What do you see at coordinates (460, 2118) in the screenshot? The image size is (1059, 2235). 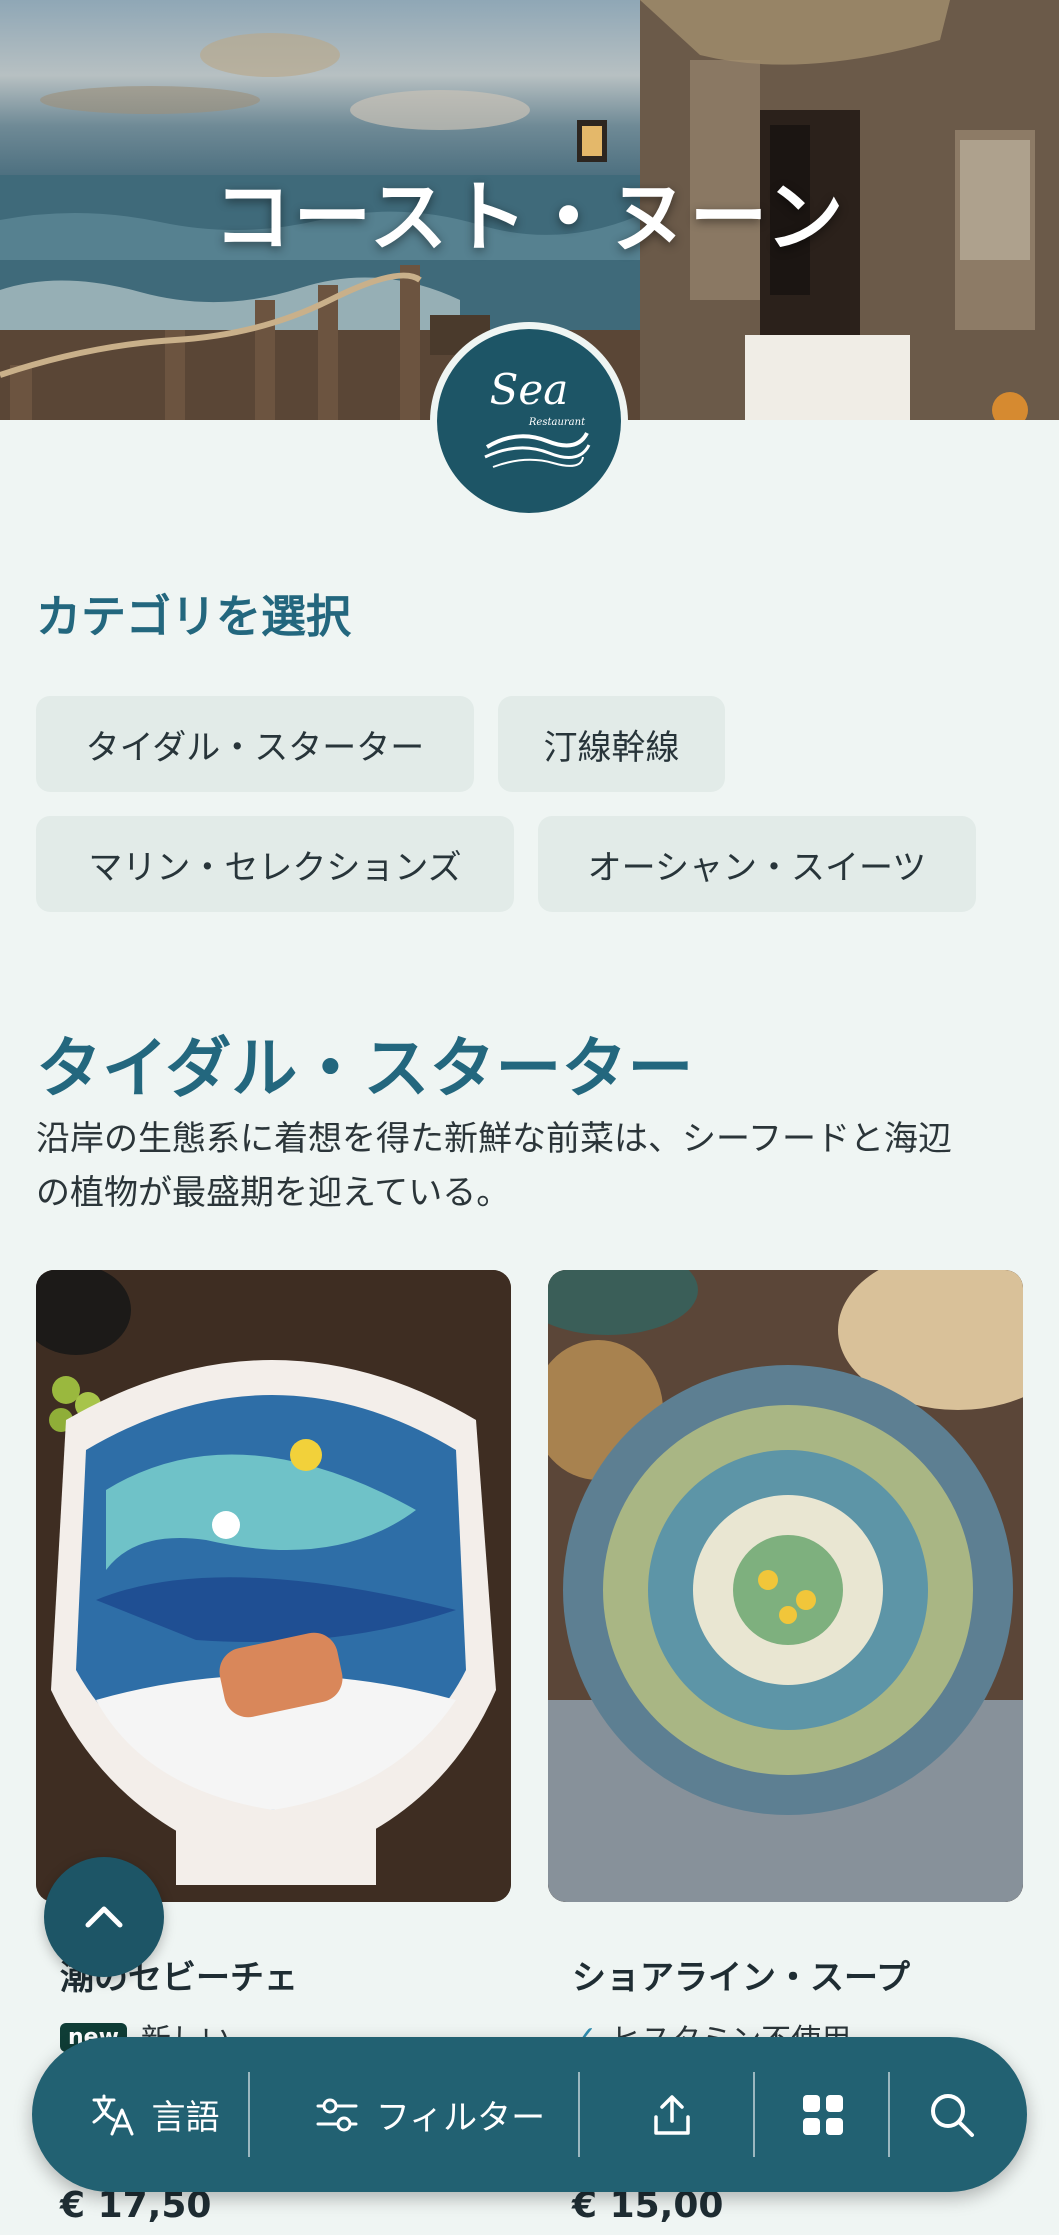 I see `filter-label: フィルター` at bounding box center [460, 2118].